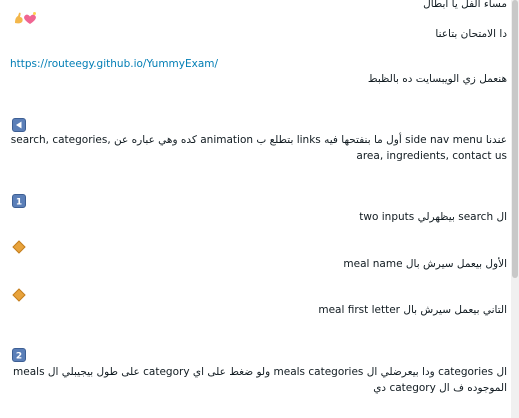 The width and height of the screenshot is (519, 418). I want to click on keycap-1-icon: 1, so click(19, 201).